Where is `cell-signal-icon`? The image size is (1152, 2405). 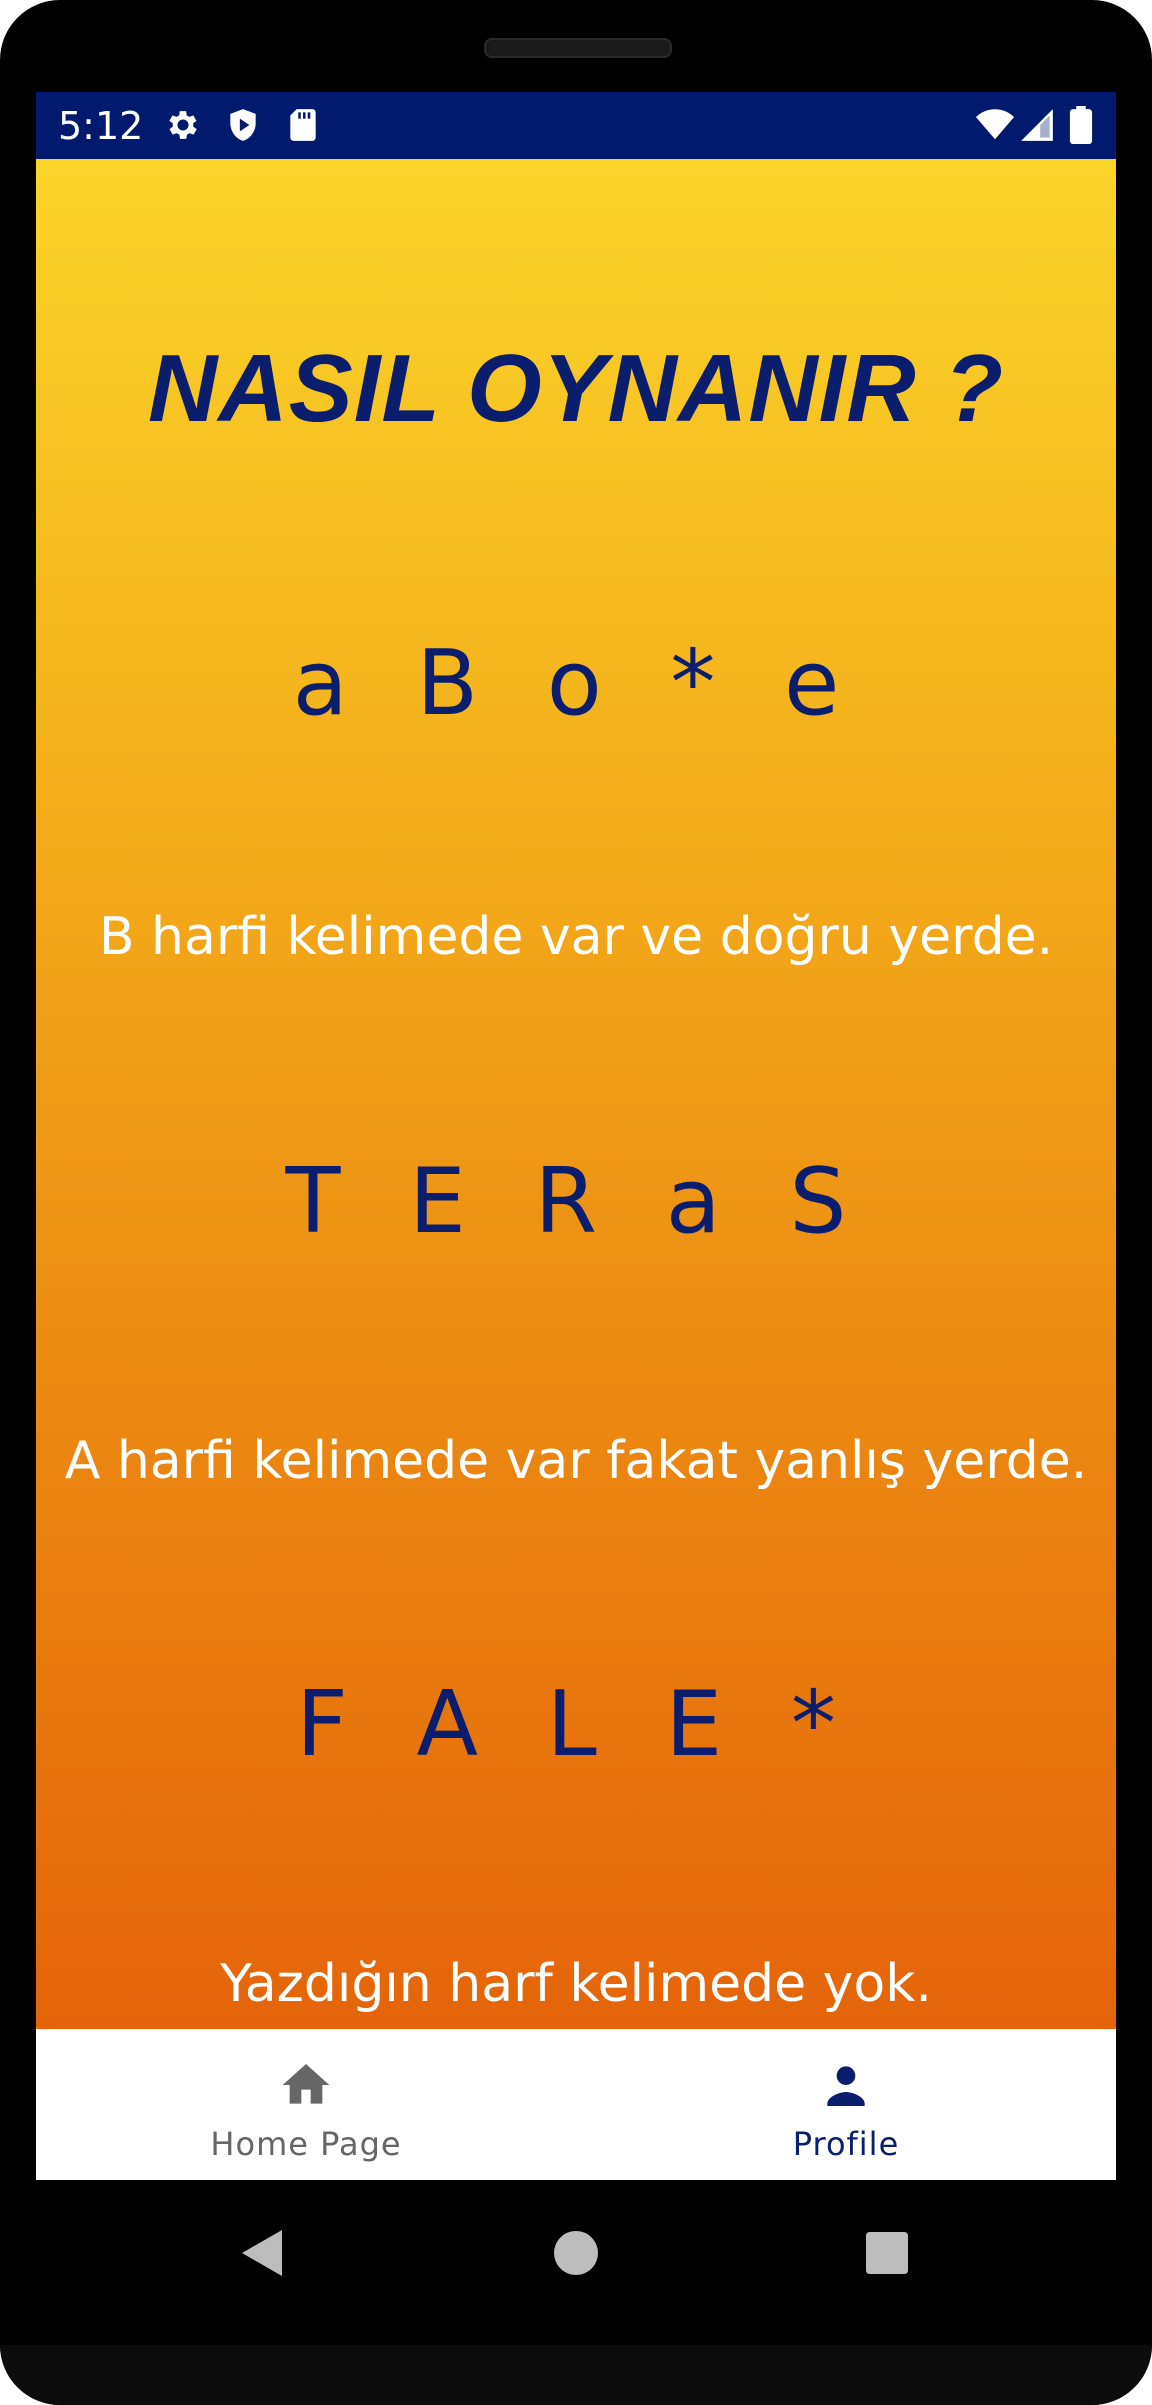
cell-signal-icon is located at coordinates (1037, 125).